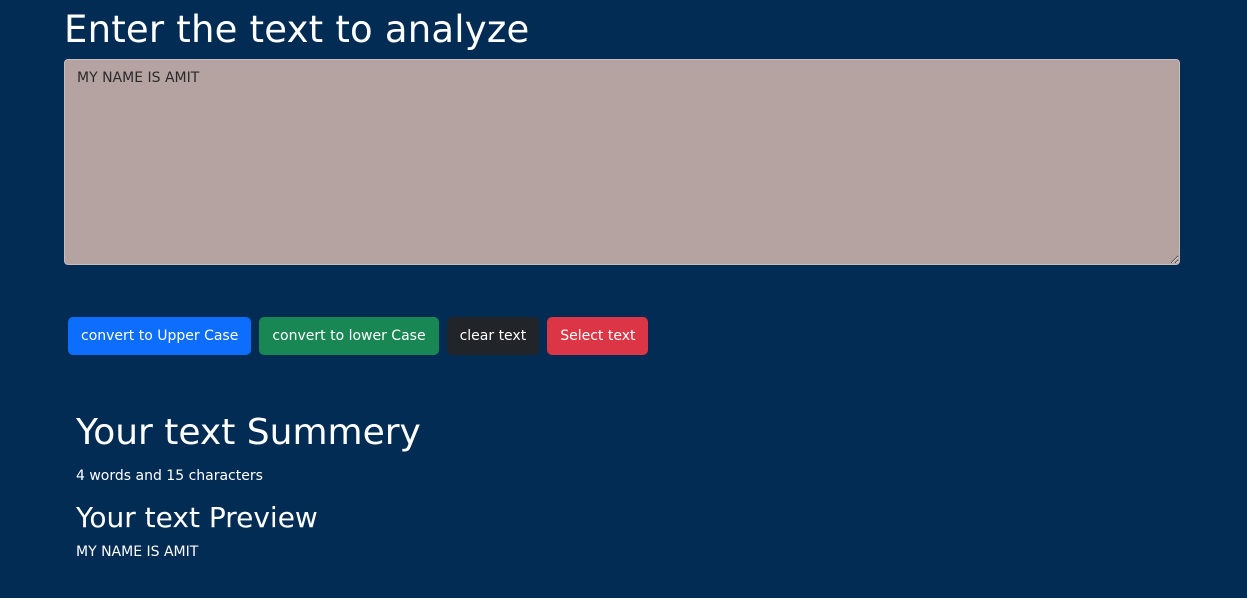  I want to click on select-text-button: Select text, so click(598, 336).